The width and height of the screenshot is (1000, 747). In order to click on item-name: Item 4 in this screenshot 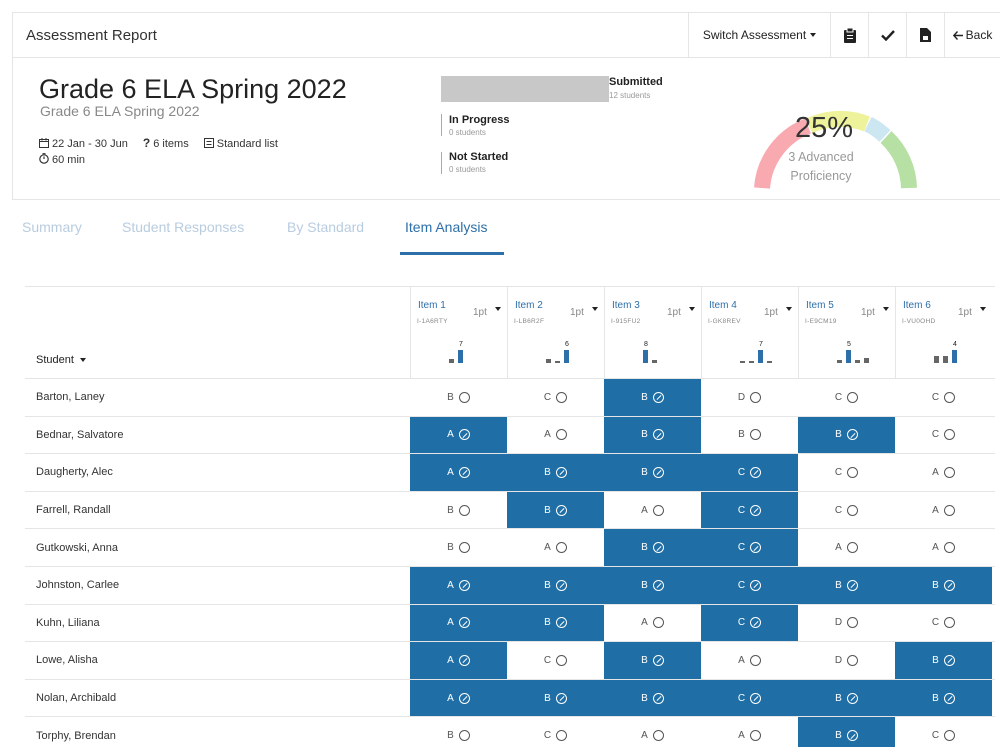, I will do `click(723, 305)`.